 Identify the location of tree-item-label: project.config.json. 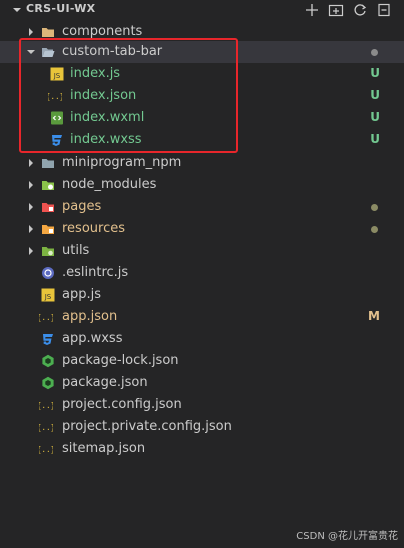
(122, 404).